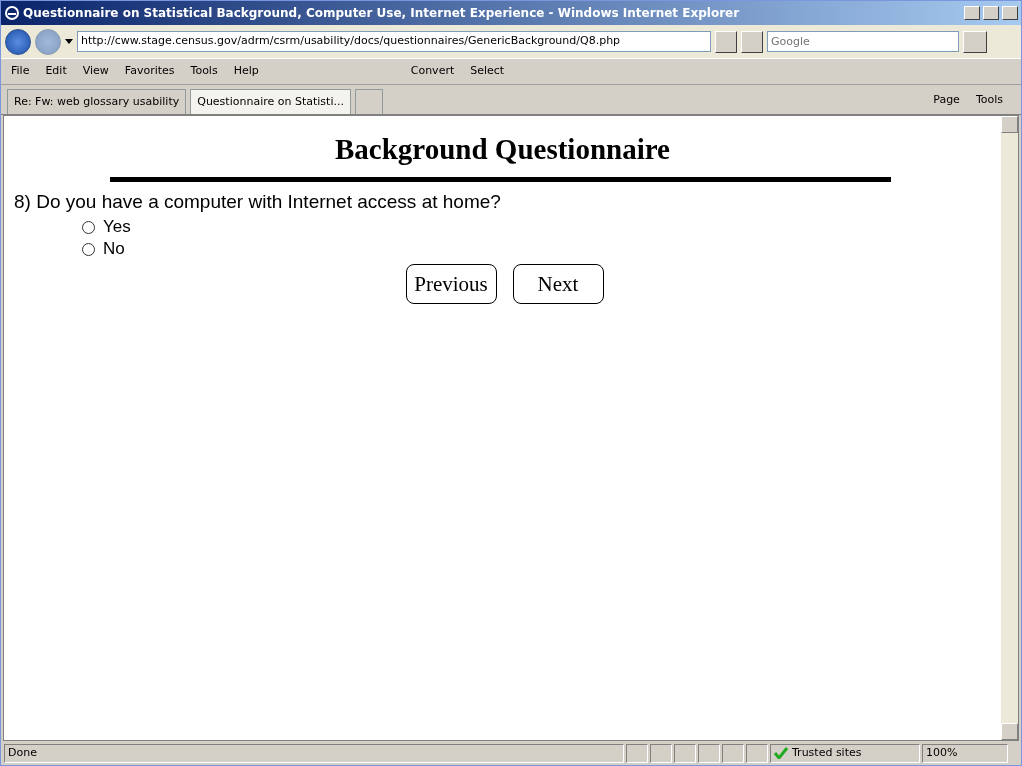 The width and height of the screenshot is (1022, 766). What do you see at coordinates (752, 41) in the screenshot?
I see `stop-button` at bounding box center [752, 41].